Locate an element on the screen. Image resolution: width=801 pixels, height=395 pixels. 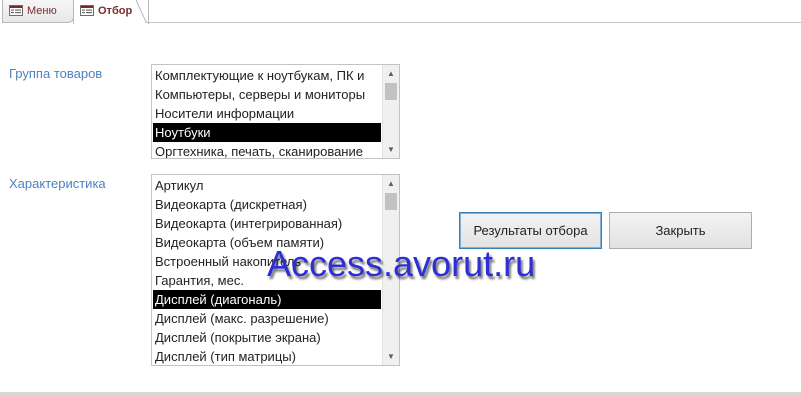
list-item: Видеокарта (дискретная) is located at coordinates (267, 204).